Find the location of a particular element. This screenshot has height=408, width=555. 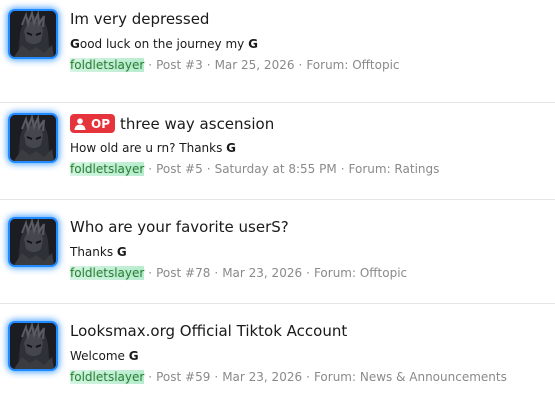

op-badge: OP is located at coordinates (92, 123).